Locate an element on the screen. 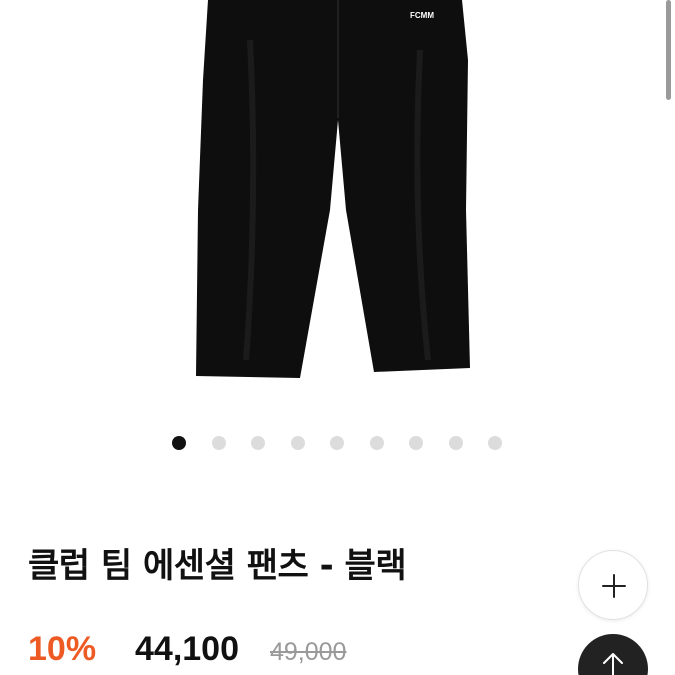  plus-icon is located at coordinates (614, 586).